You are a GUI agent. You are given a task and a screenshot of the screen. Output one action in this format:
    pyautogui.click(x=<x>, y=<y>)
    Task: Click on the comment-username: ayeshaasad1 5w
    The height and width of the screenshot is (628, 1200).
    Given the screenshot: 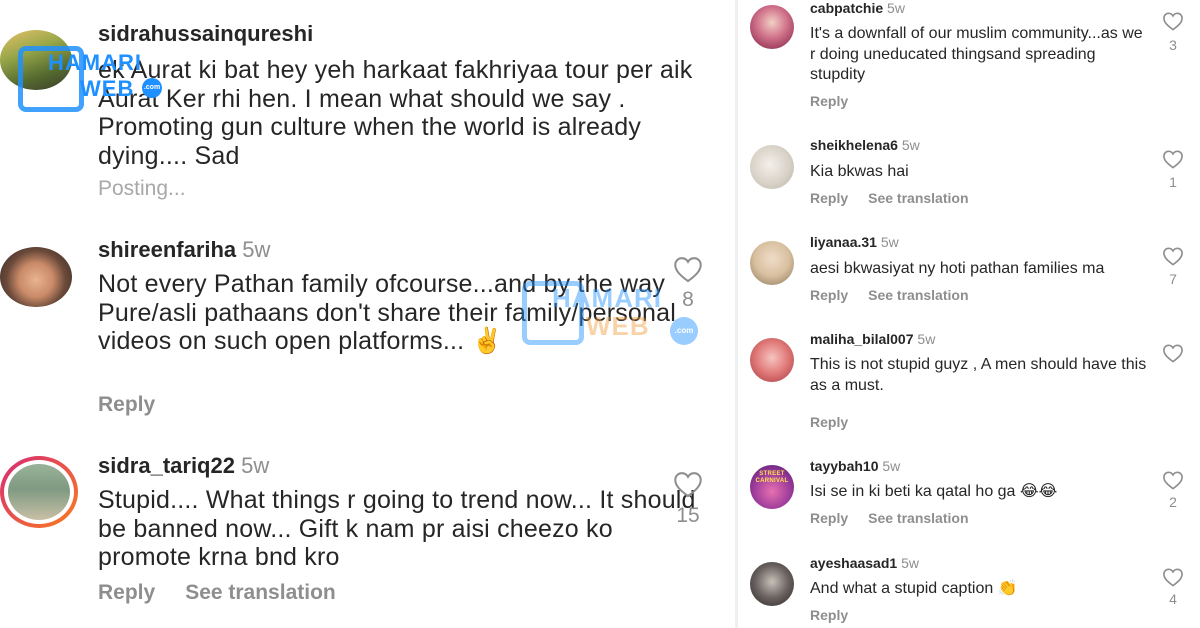 What is the action you would take?
    pyautogui.click(x=864, y=563)
    